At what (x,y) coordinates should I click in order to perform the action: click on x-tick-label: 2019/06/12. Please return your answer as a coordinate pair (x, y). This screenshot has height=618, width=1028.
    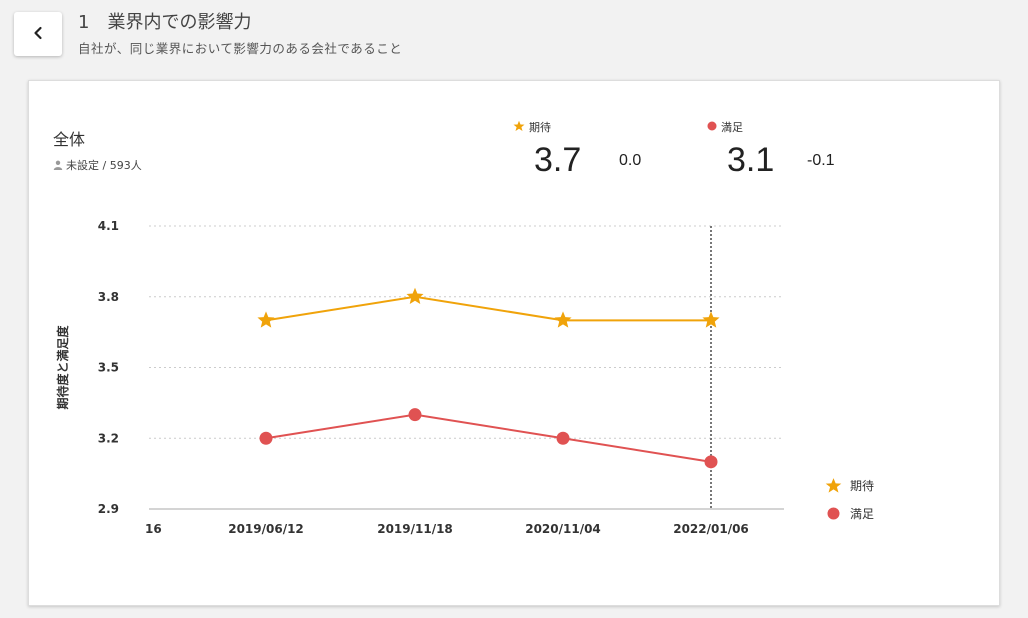
    Looking at the image, I should click on (266, 529).